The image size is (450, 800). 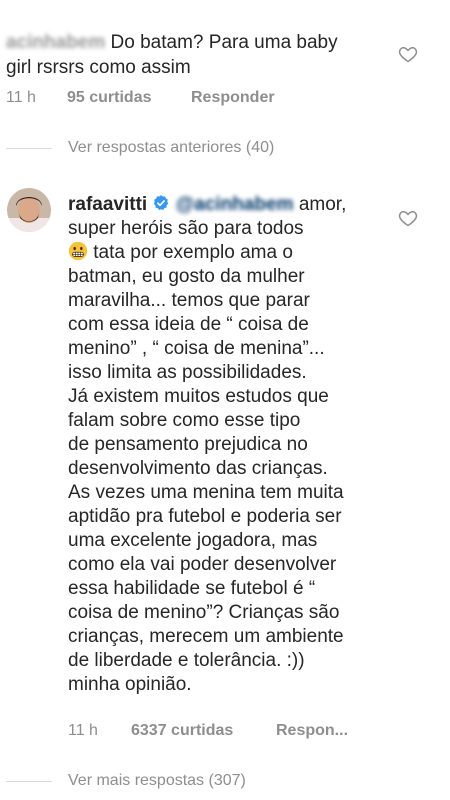 What do you see at coordinates (171, 148) in the screenshot?
I see `view-previous-replies: Ver respostas anteriores (40)` at bounding box center [171, 148].